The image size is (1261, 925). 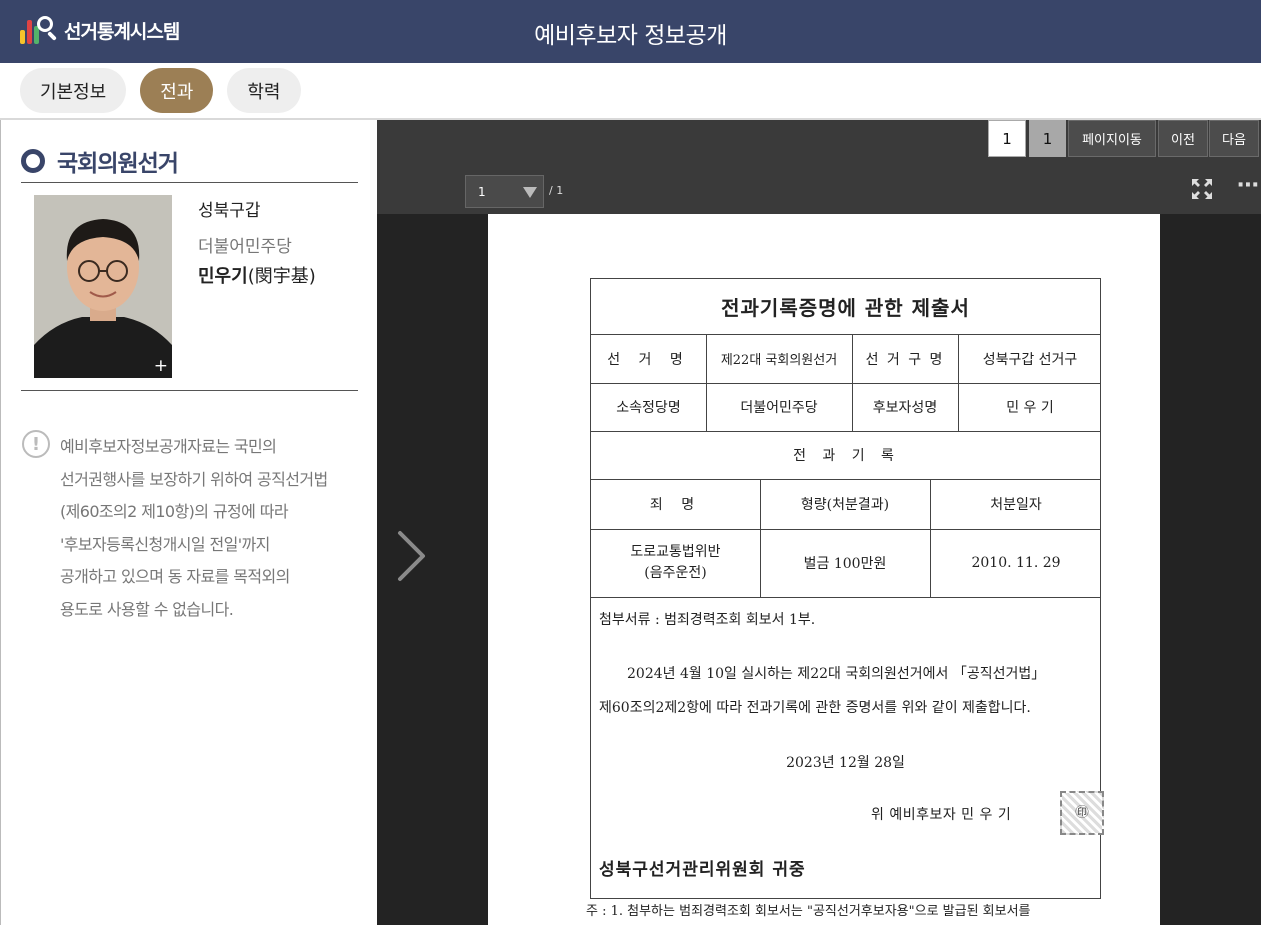 What do you see at coordinates (504, 191) in the screenshot?
I see `page-select: 1` at bounding box center [504, 191].